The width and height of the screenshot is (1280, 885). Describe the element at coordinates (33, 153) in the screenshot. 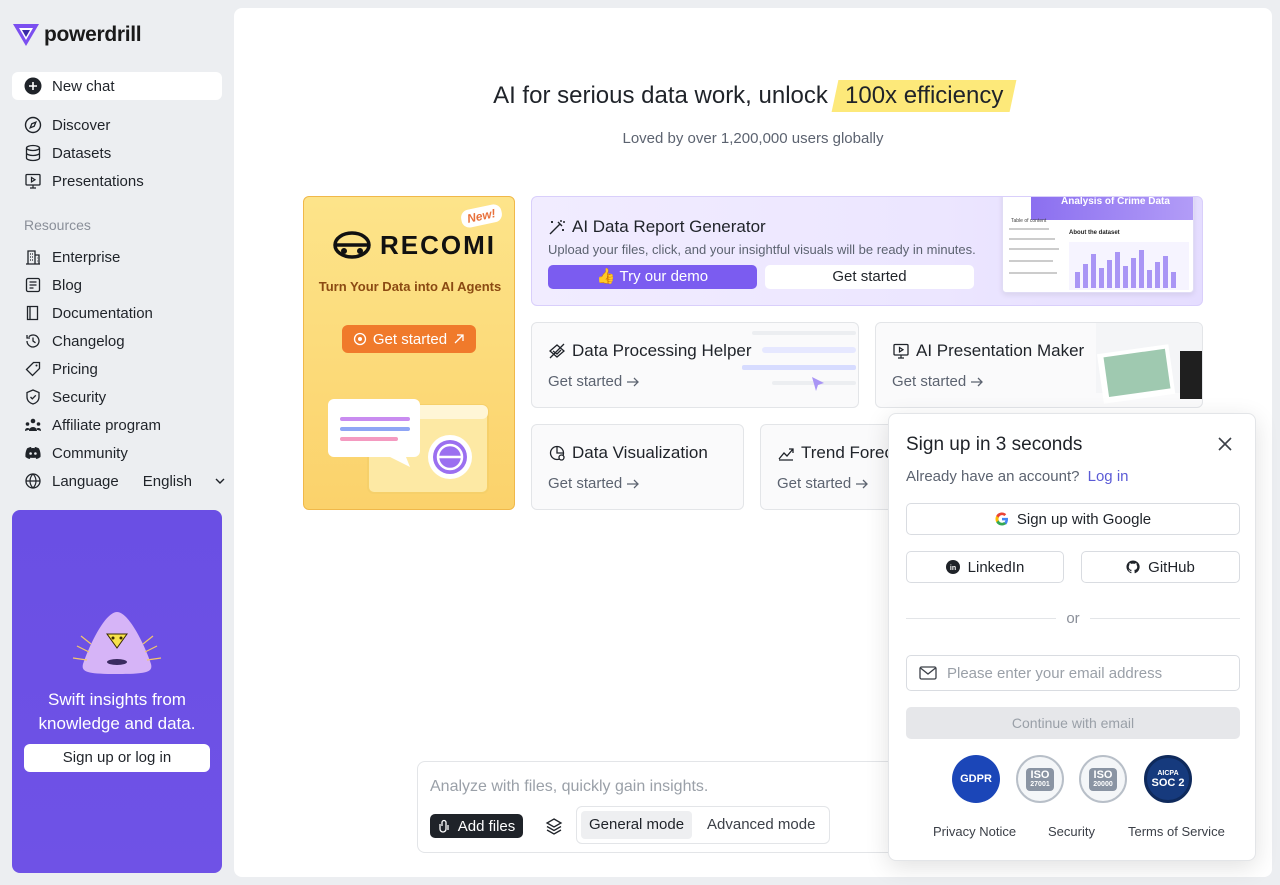

I see `database-icon` at that location.